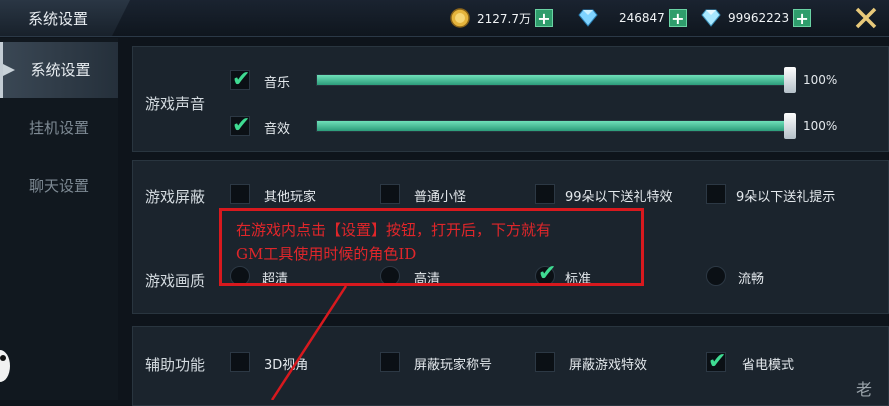  Describe the element at coordinates (866, 18) in the screenshot. I see `close-icon` at that location.